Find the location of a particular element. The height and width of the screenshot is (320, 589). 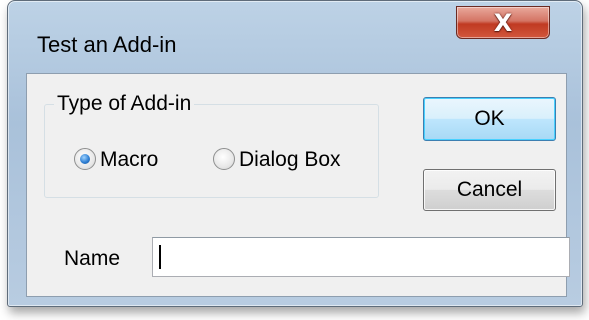

radio-macro-label: Macro is located at coordinates (129, 159).